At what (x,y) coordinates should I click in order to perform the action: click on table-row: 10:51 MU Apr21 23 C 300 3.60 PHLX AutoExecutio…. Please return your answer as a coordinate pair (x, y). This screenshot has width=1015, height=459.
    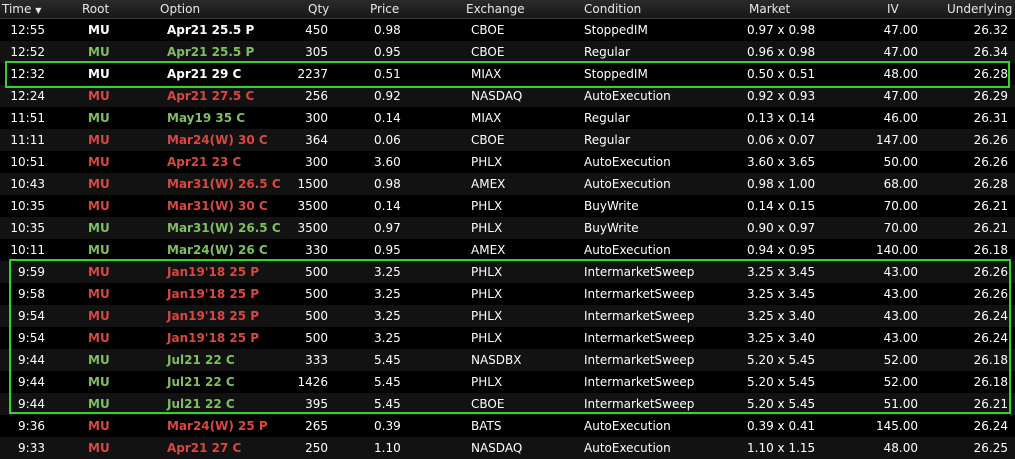
    Looking at the image, I should click on (507, 162).